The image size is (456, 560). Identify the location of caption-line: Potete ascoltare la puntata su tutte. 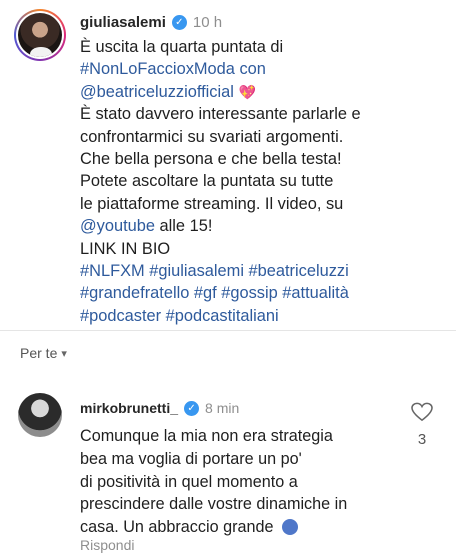
(207, 181).